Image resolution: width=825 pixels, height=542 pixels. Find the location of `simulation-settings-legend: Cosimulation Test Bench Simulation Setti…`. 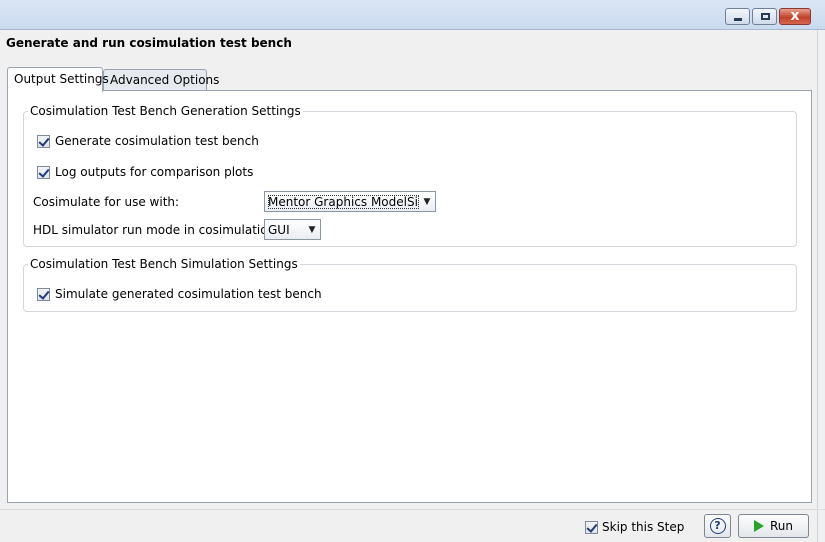

simulation-settings-legend: Cosimulation Test Bench Simulation Setti… is located at coordinates (164, 264).